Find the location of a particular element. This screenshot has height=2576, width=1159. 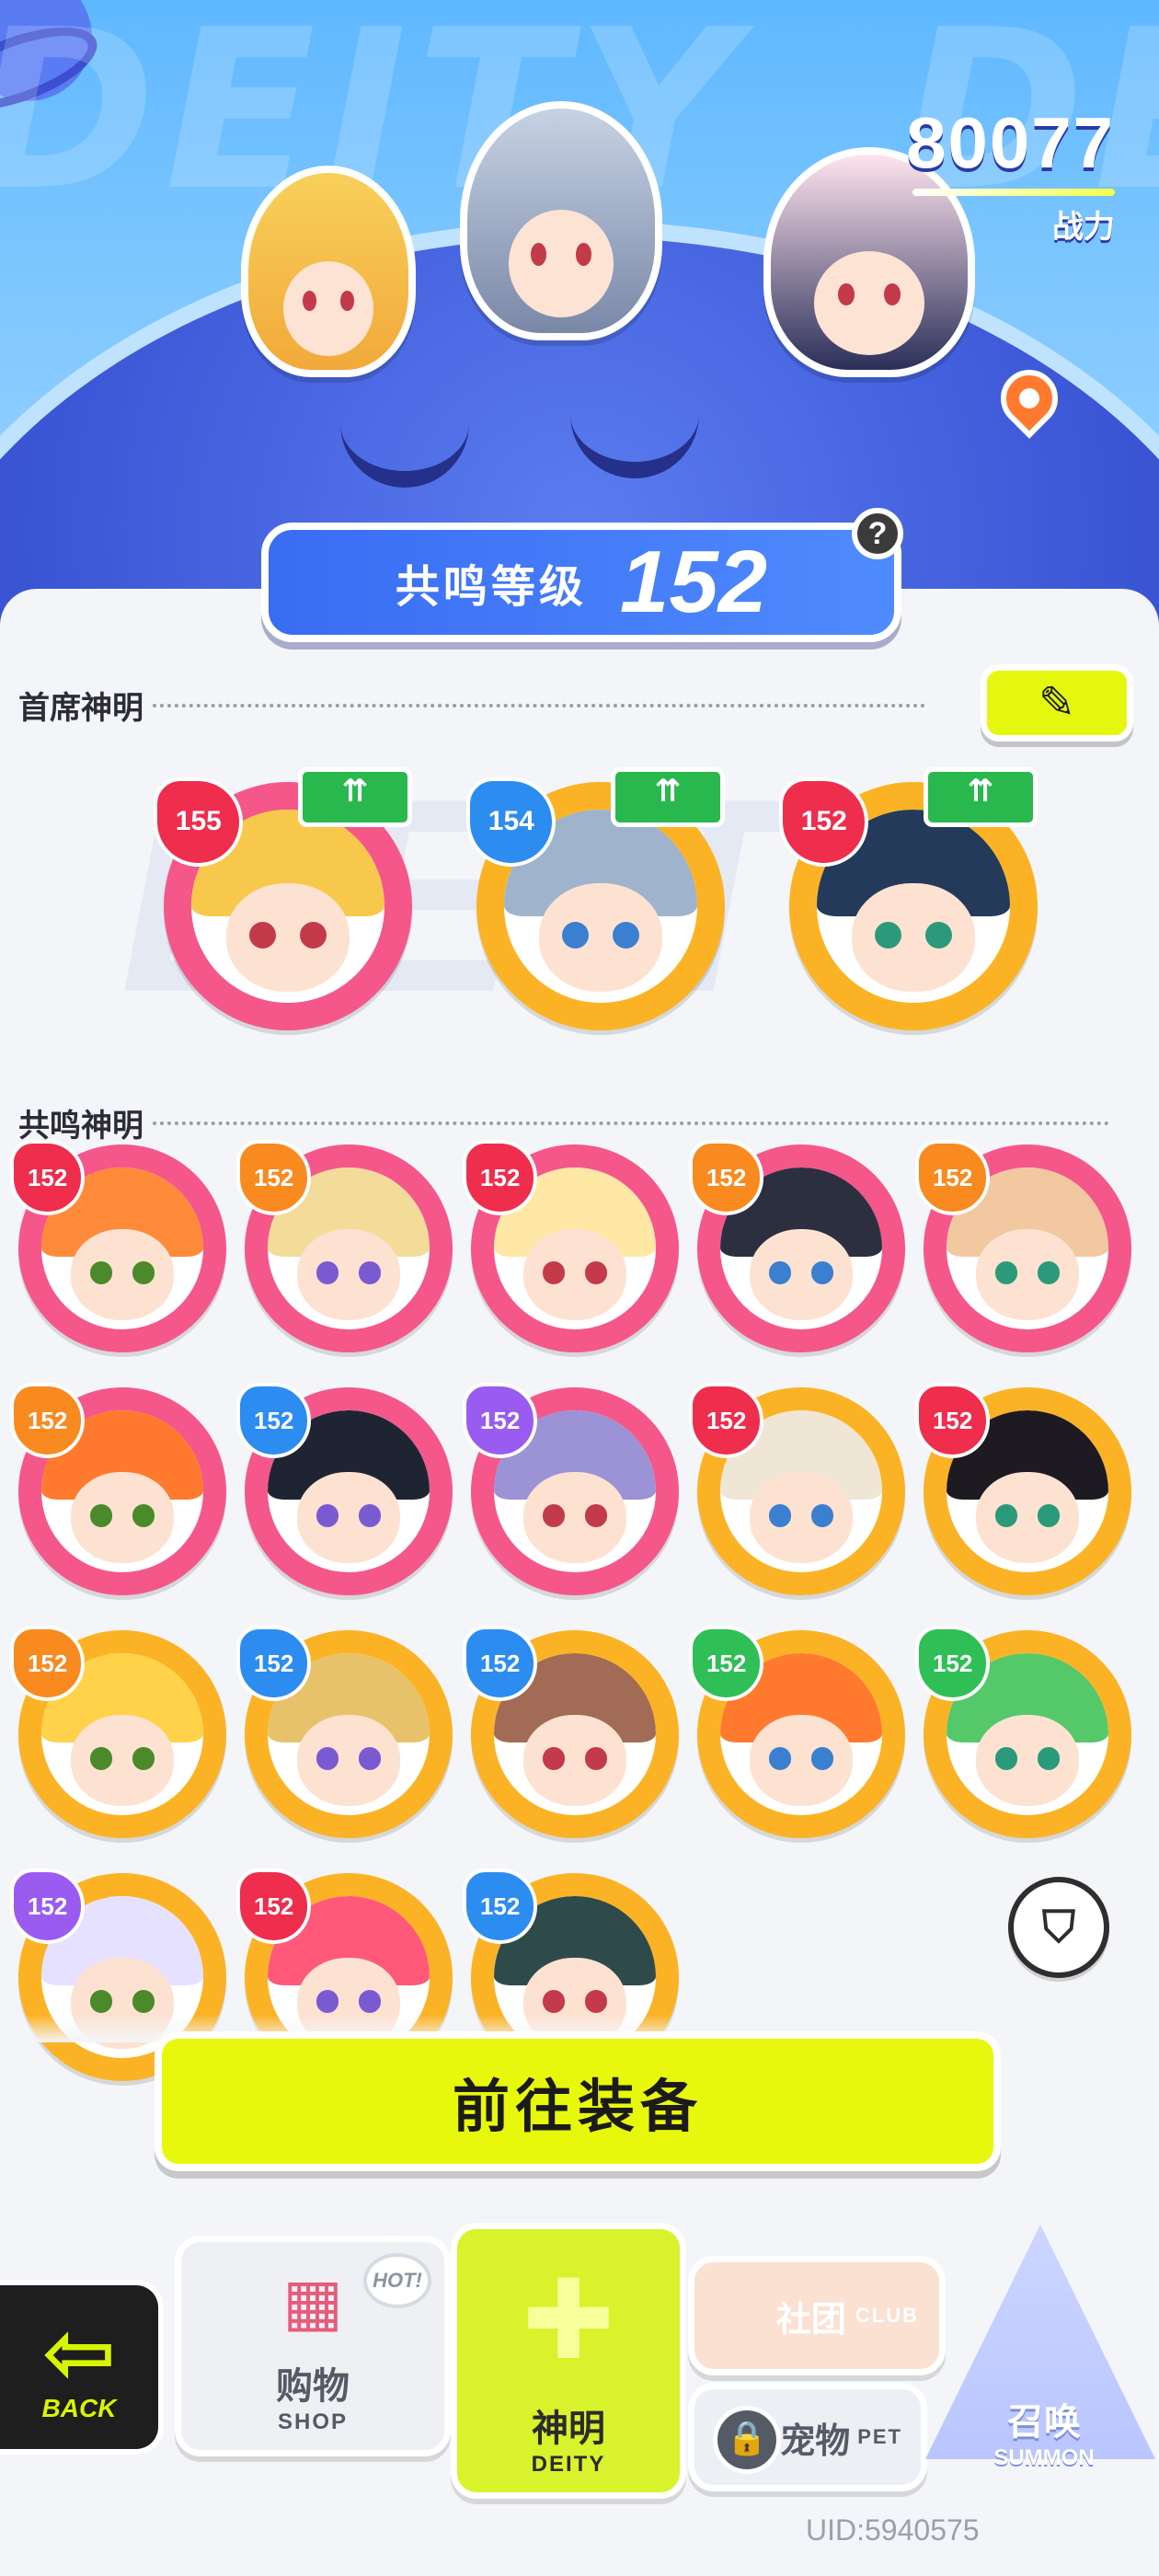

filter-button: ⛉ is located at coordinates (1058, 1928).